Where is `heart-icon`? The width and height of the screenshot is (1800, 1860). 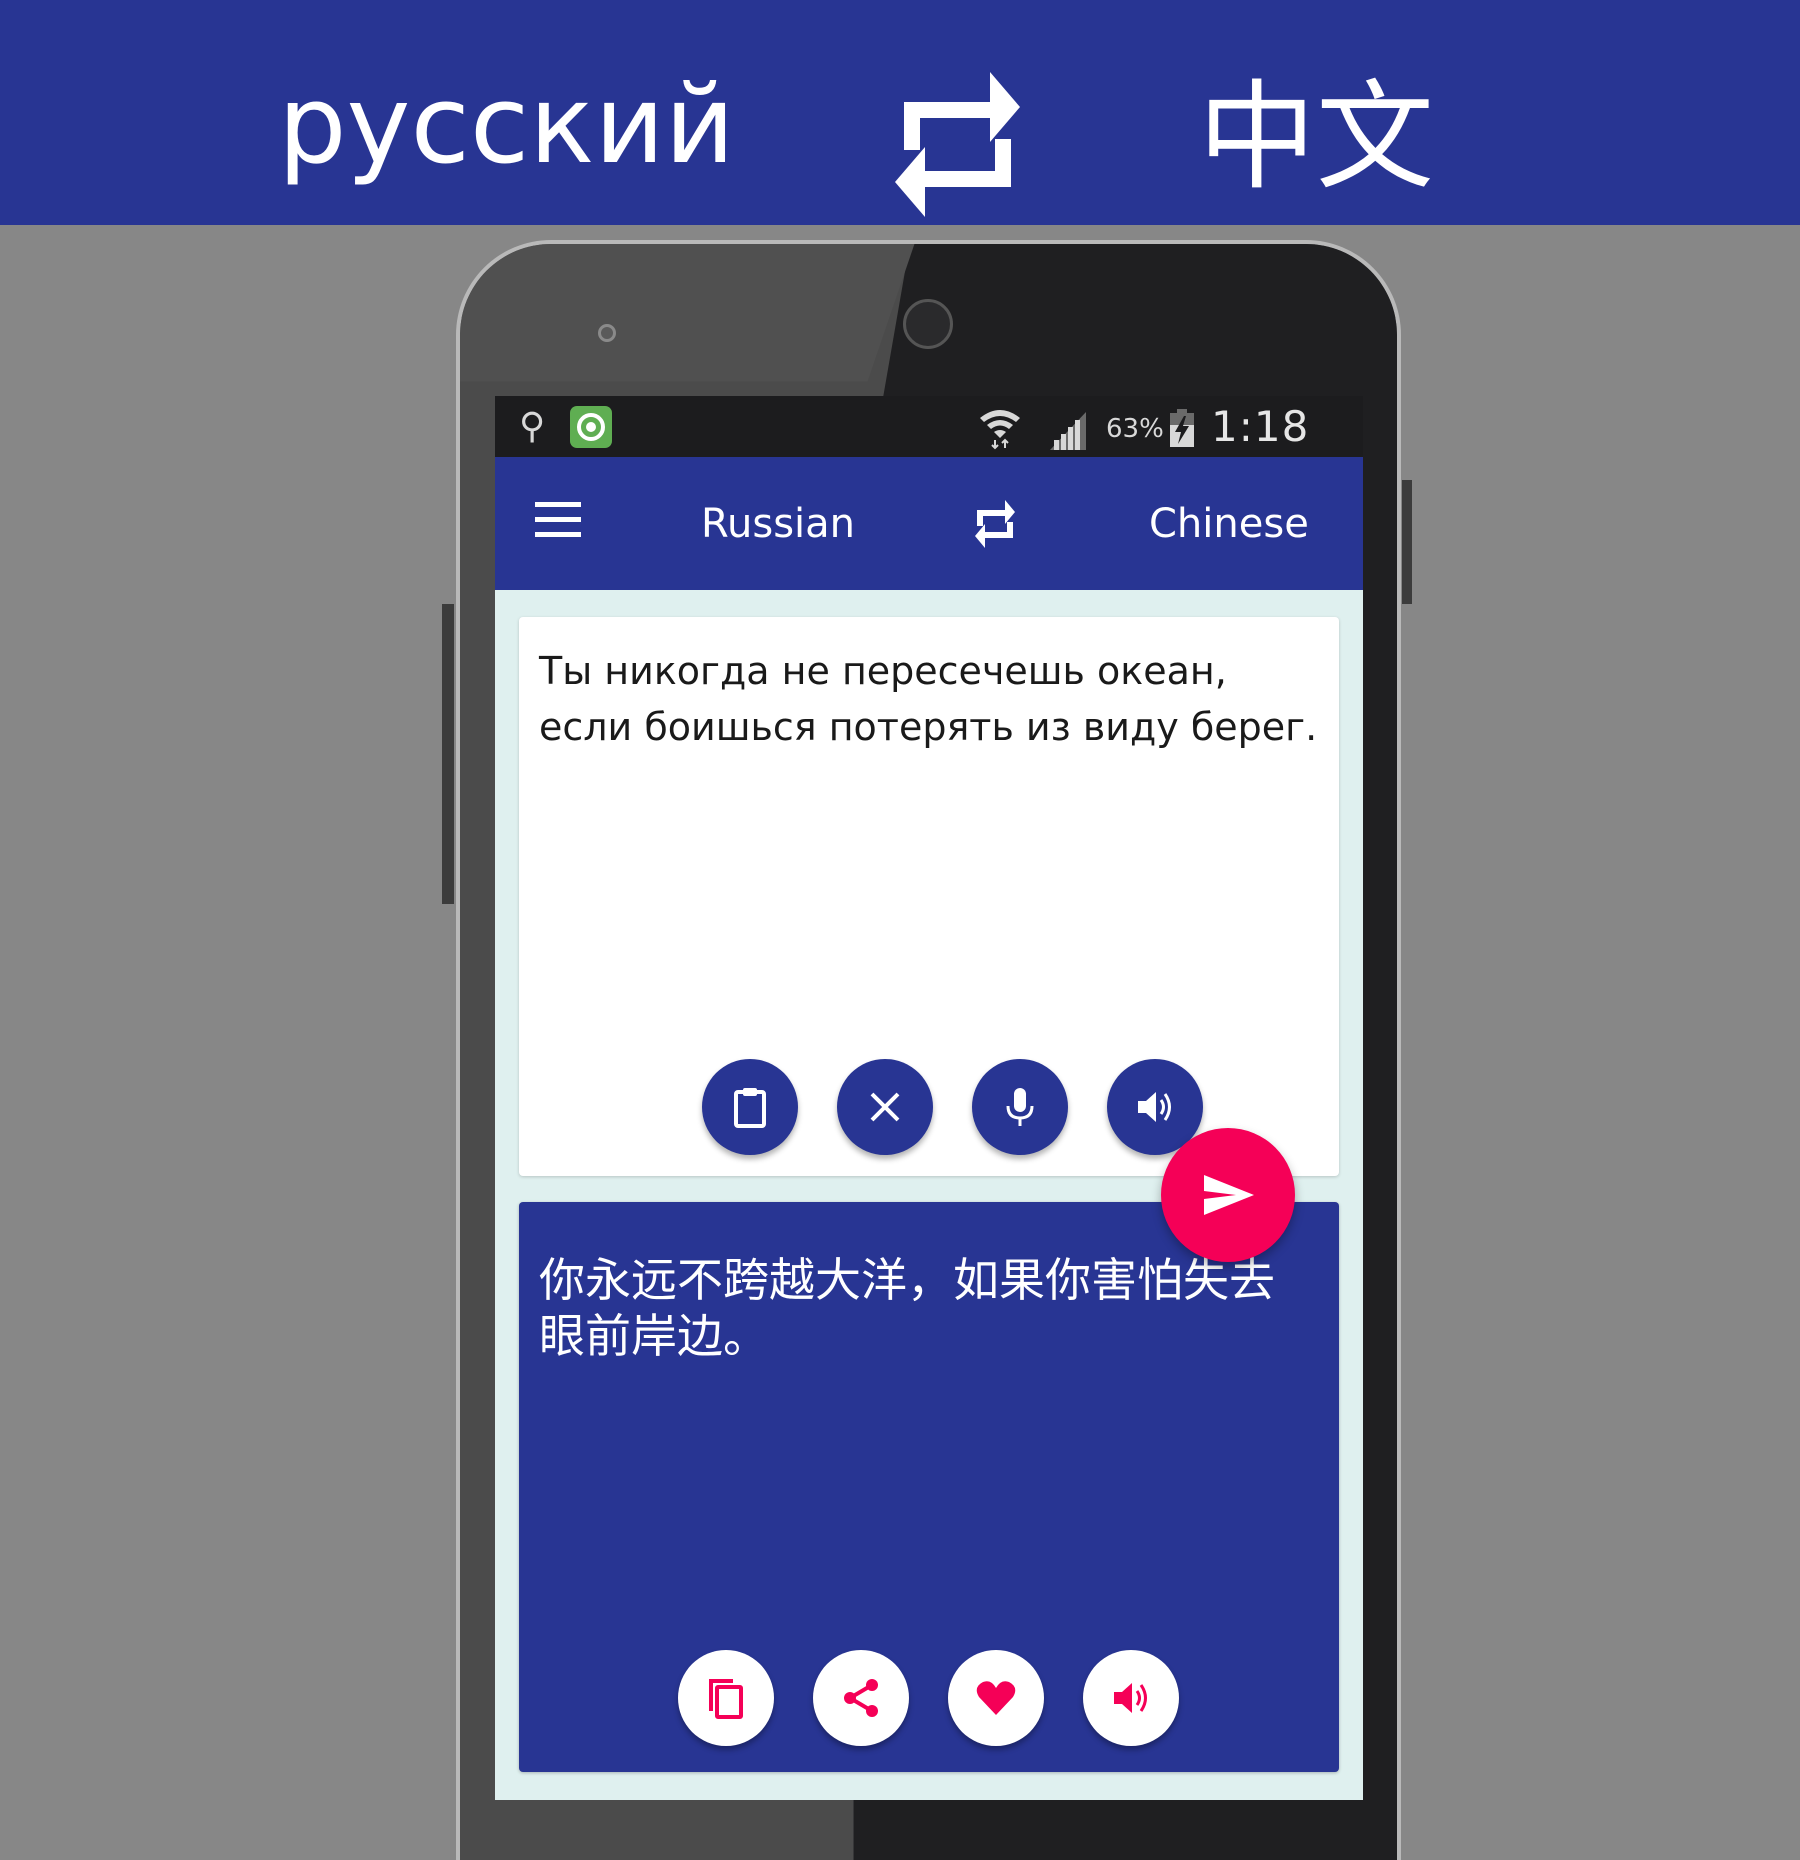
heart-icon is located at coordinates (996, 1698).